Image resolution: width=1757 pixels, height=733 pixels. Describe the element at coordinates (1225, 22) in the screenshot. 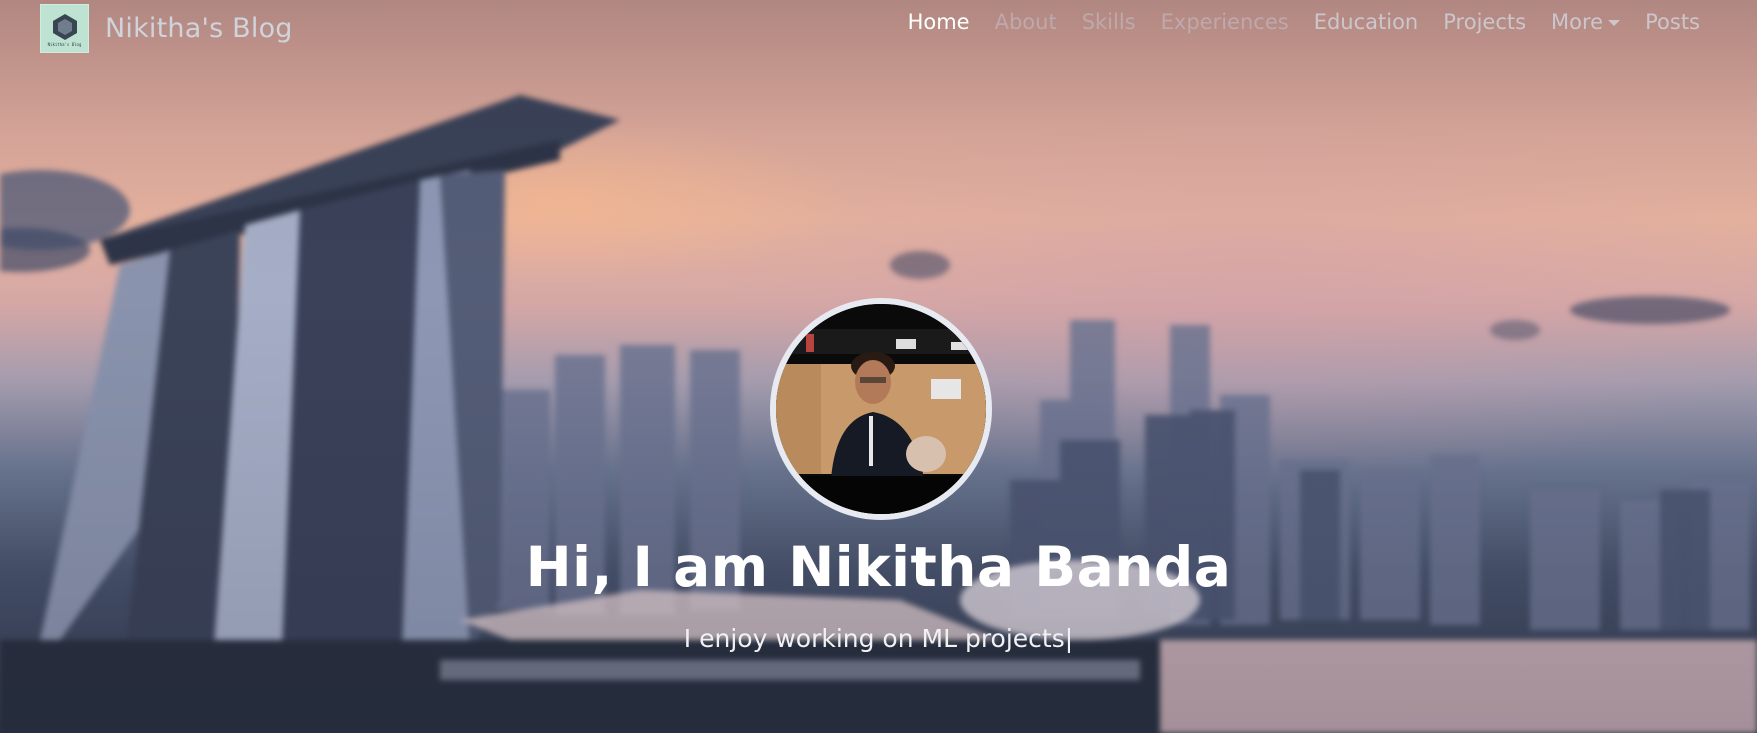

I see `nav-experiences: Experiences` at that location.